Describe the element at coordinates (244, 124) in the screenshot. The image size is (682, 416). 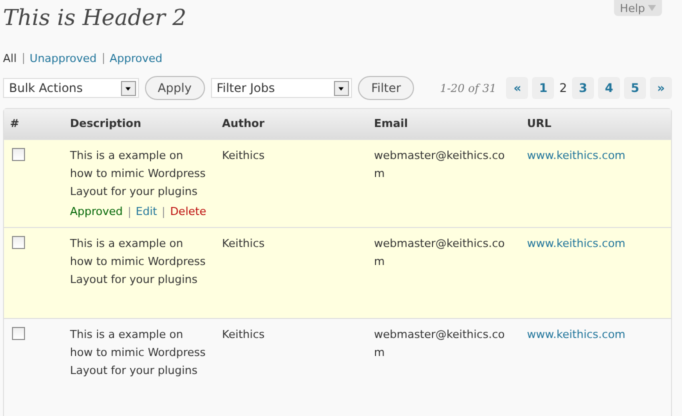
I see `column-header: Author` at that location.